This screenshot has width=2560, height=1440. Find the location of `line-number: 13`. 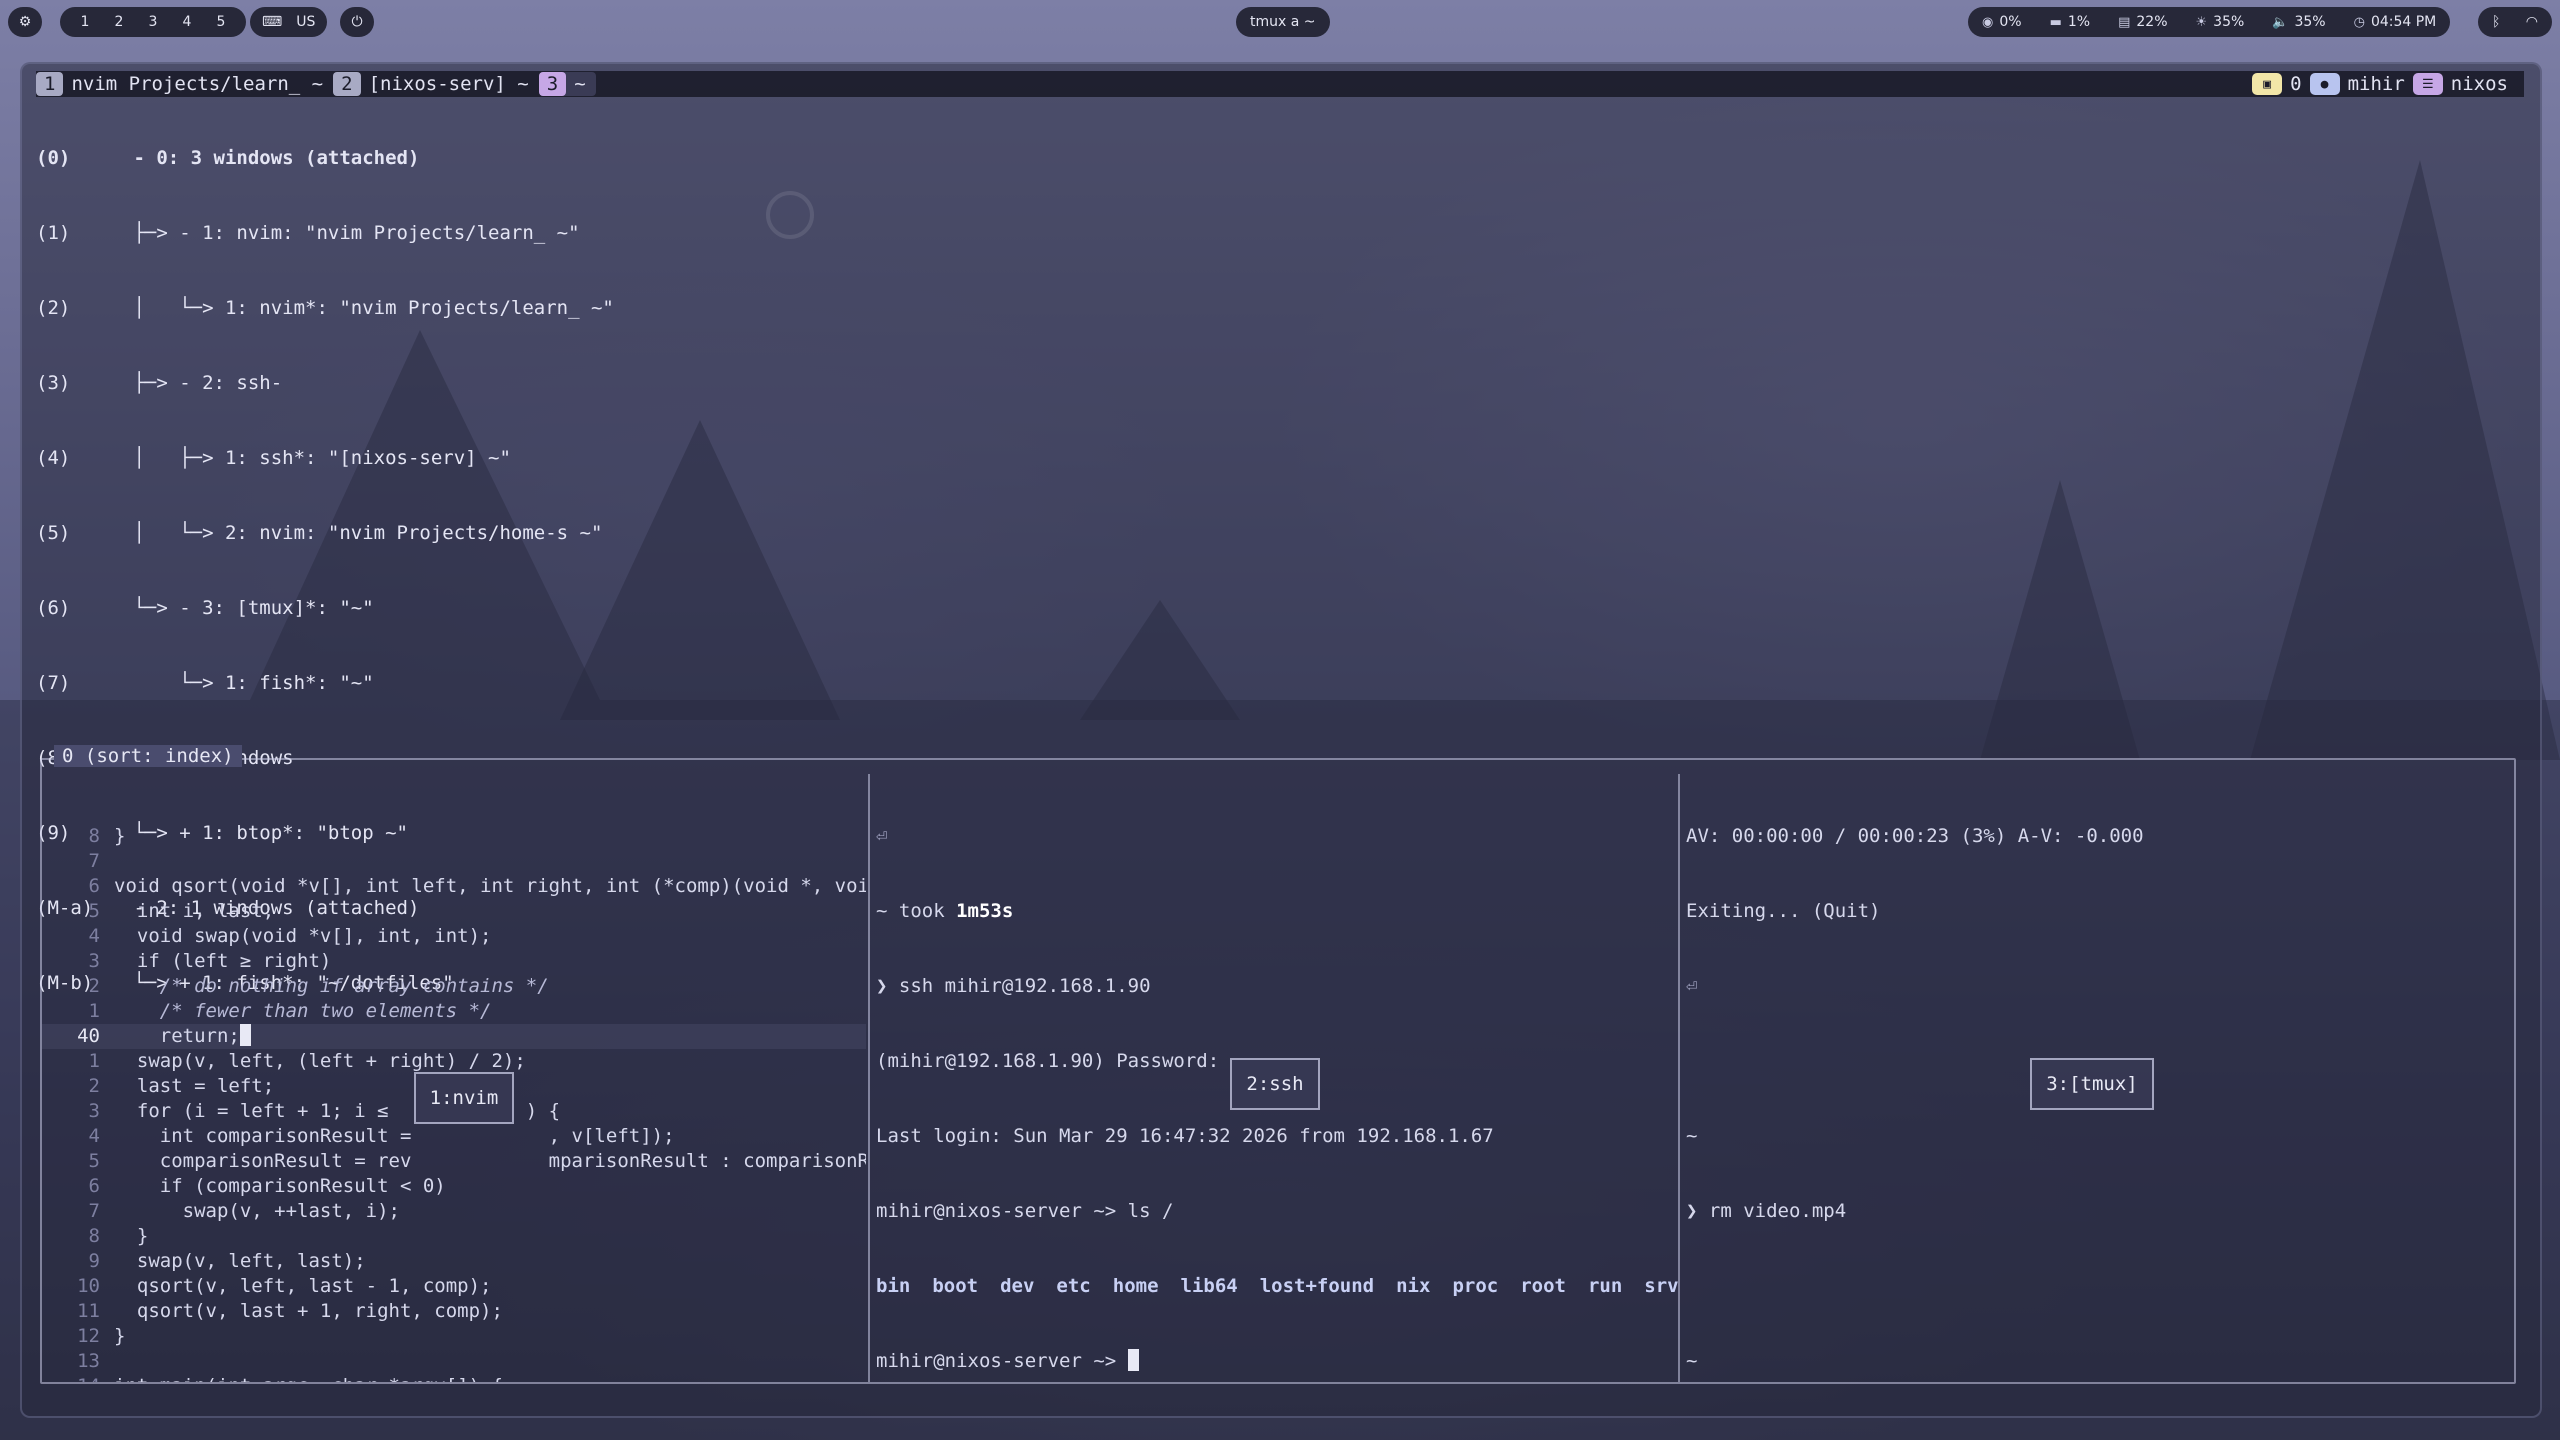

line-number: 13 is located at coordinates (88, 1361).